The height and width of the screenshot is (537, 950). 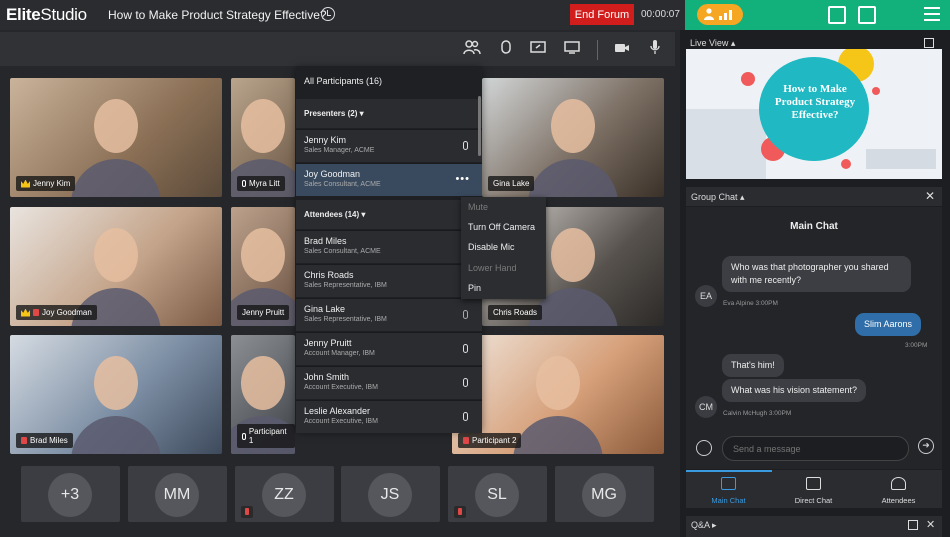 What do you see at coordinates (742, 197) in the screenshot?
I see `caret-up-icon: ▴` at bounding box center [742, 197].